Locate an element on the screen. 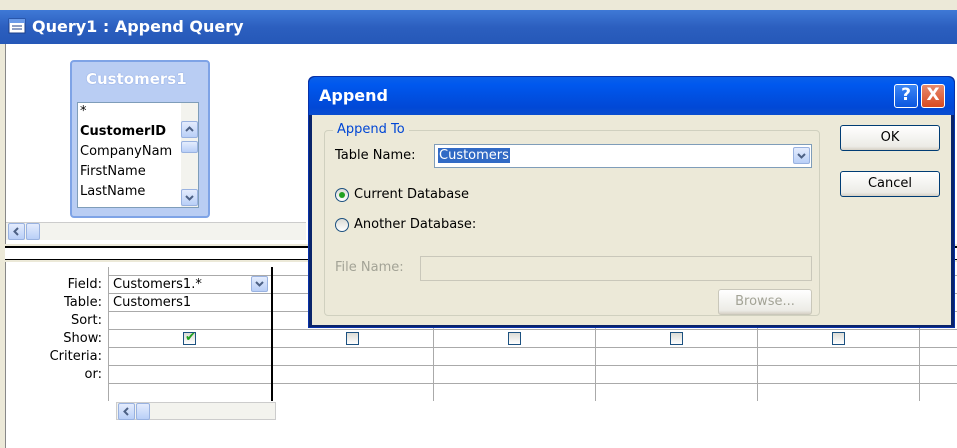 The width and height of the screenshot is (957, 448). row-label-sort: Sort: is located at coordinates (86, 320).